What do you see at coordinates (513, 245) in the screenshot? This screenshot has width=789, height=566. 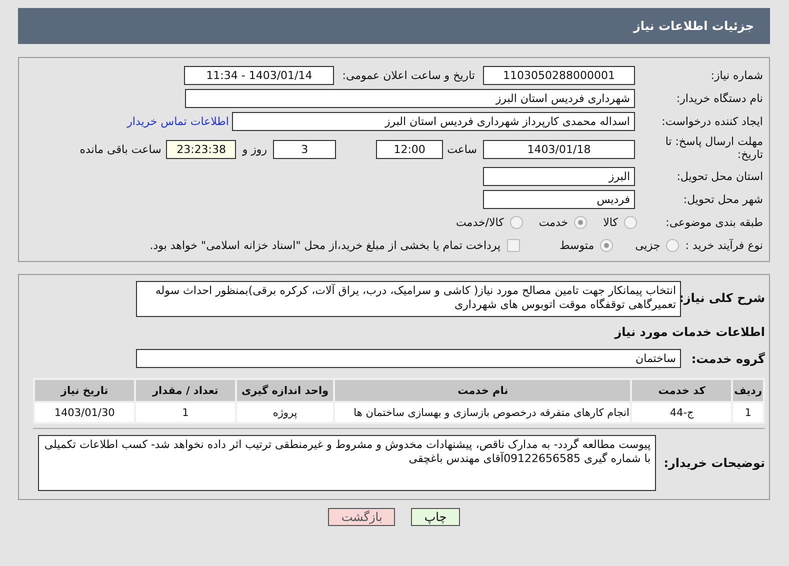 I see `payment-checkbox` at bounding box center [513, 245].